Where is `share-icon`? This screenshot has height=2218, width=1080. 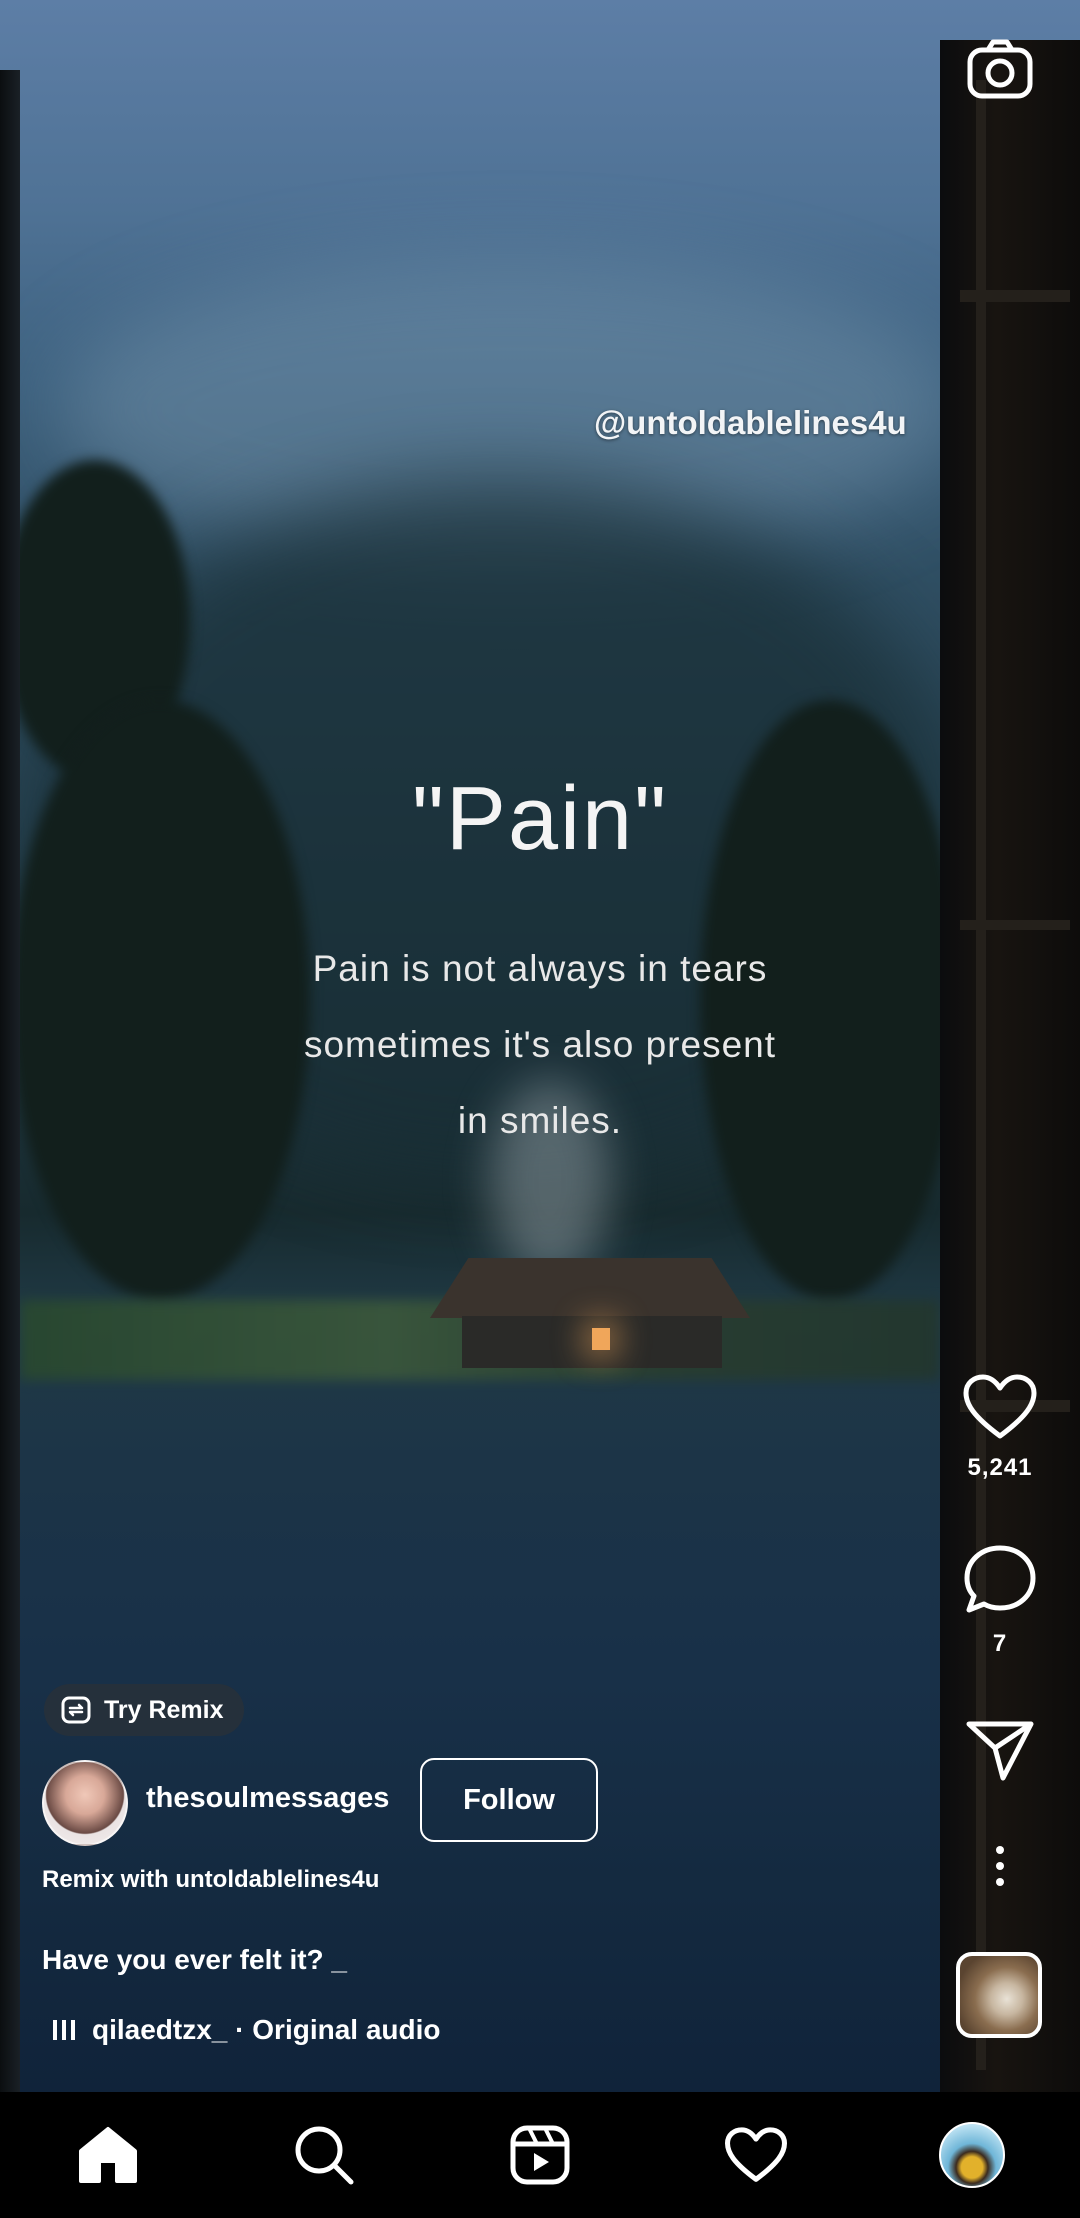 share-icon is located at coordinates (1000, 1751).